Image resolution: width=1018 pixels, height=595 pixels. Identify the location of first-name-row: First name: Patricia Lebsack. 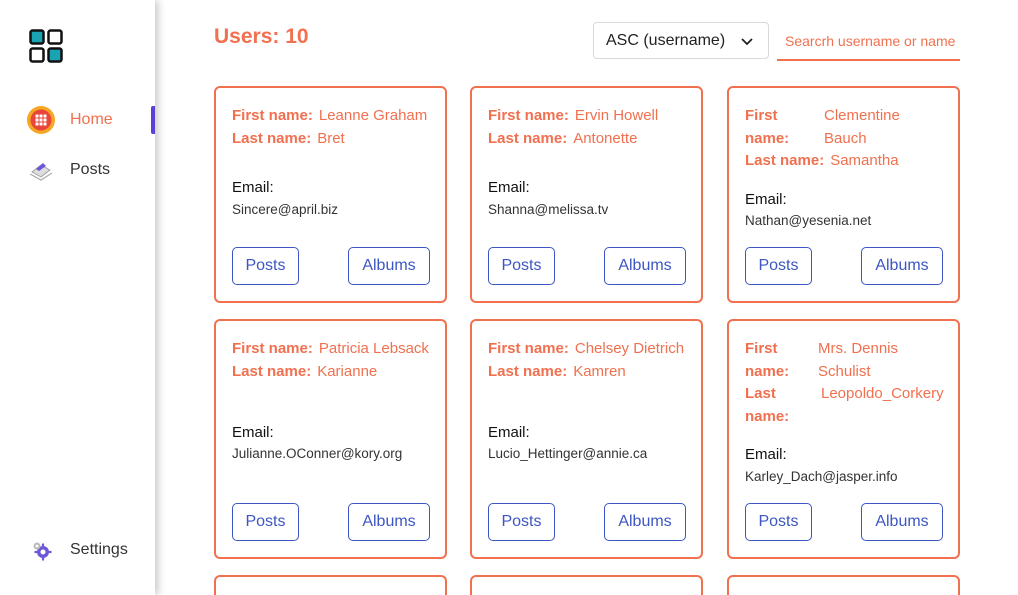
(332, 349).